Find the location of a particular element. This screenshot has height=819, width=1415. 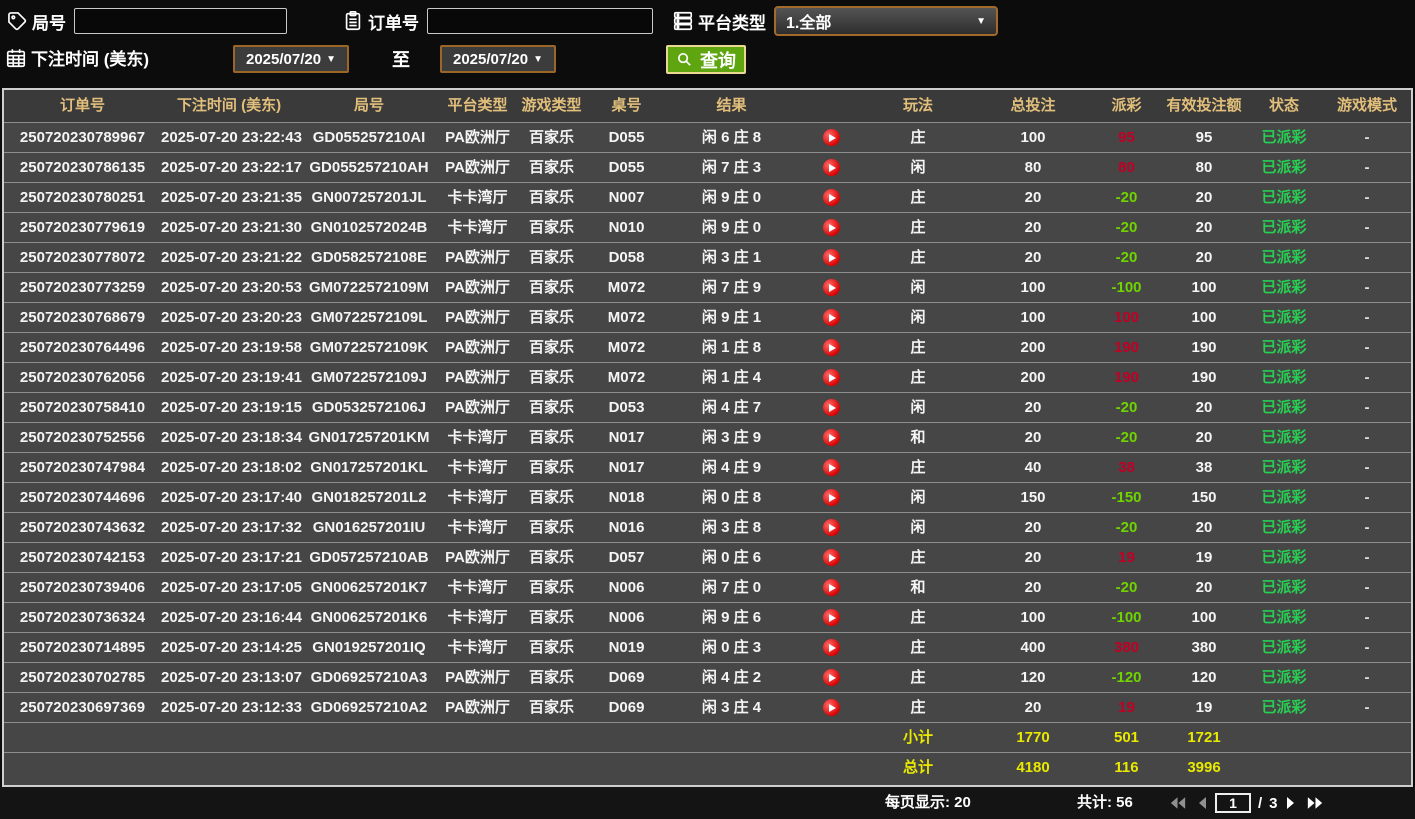

date-to-picker: 2025/07/20 ▼ is located at coordinates (498, 59).